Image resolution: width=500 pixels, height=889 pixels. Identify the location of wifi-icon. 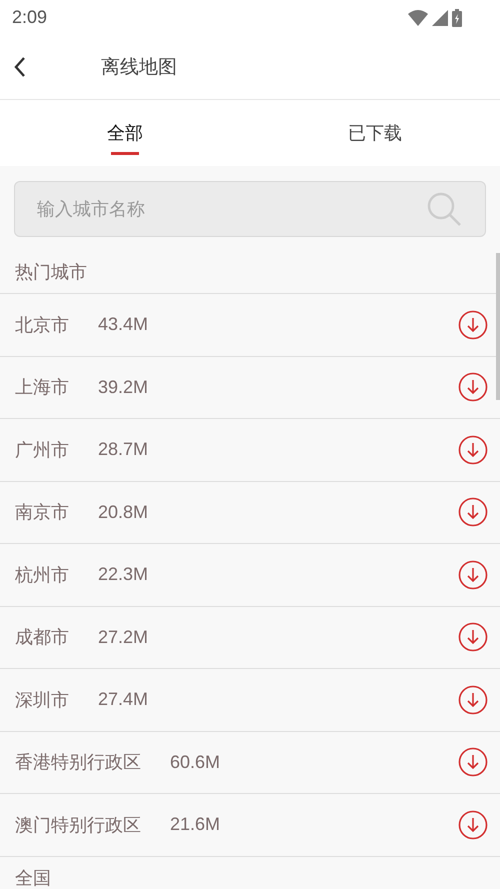
(418, 18).